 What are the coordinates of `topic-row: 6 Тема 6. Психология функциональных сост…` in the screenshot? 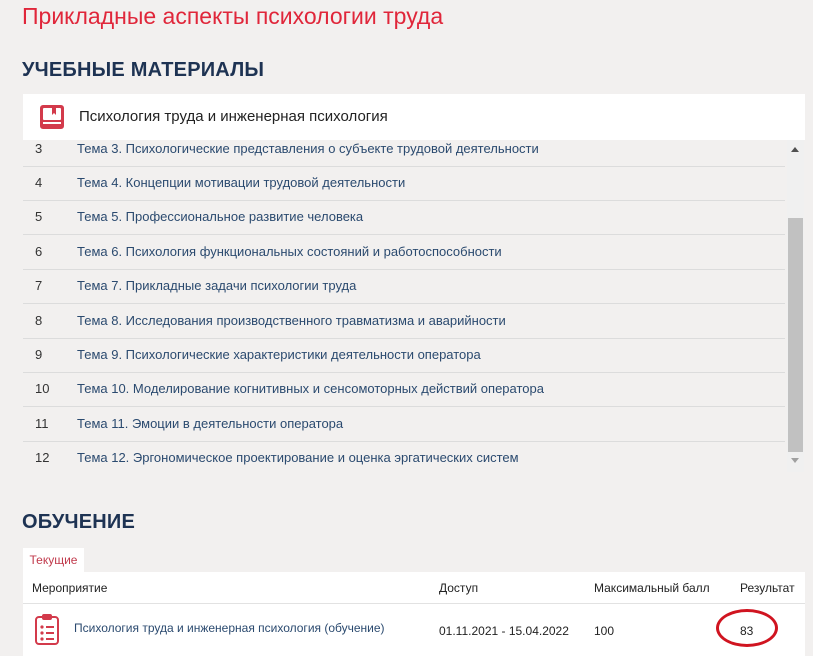 It's located at (404, 252).